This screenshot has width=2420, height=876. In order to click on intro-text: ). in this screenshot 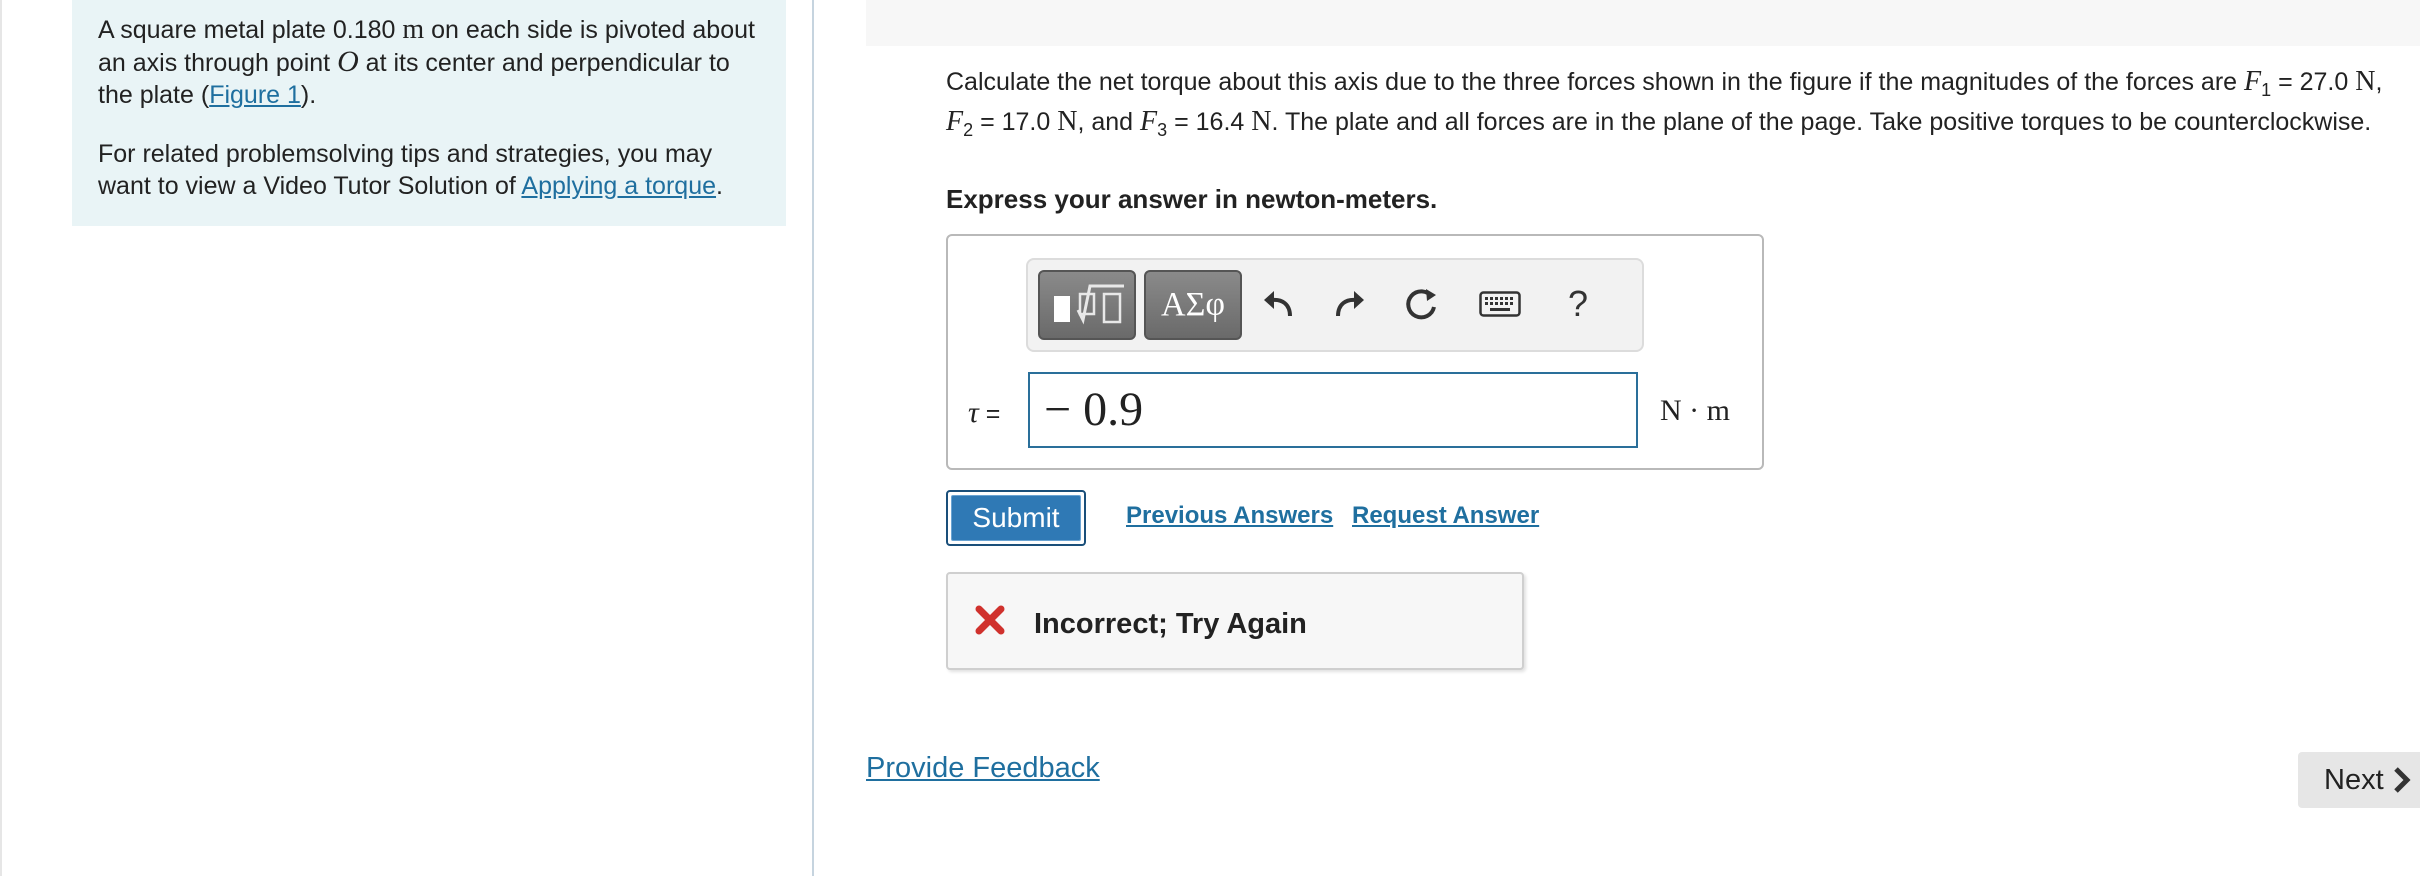, I will do `click(308, 95)`.